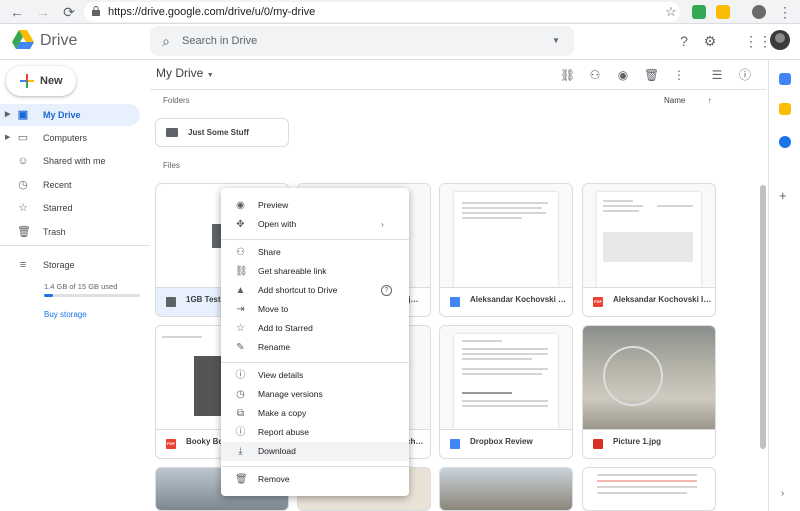 This screenshot has width=800, height=511. What do you see at coordinates (240, 451) in the screenshot?
I see `download-icon: ⤓` at bounding box center [240, 451].